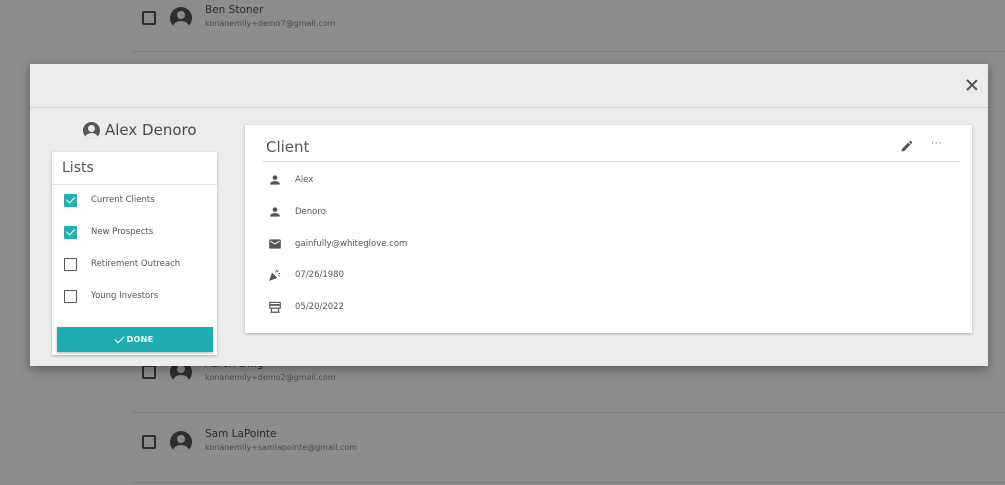 This screenshot has width=1005, height=485. I want to click on list-item-current-clients: Current Clients, so click(109, 200).